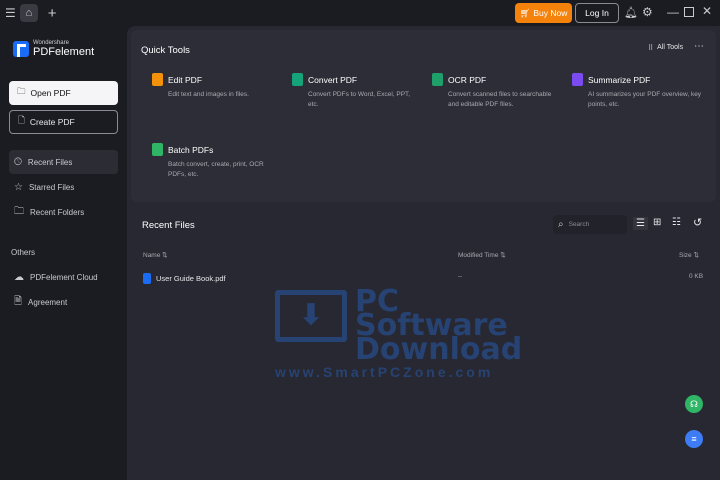 Image resolution: width=720 pixels, height=480 pixels. I want to click on support-chat-button: ☊, so click(694, 404).